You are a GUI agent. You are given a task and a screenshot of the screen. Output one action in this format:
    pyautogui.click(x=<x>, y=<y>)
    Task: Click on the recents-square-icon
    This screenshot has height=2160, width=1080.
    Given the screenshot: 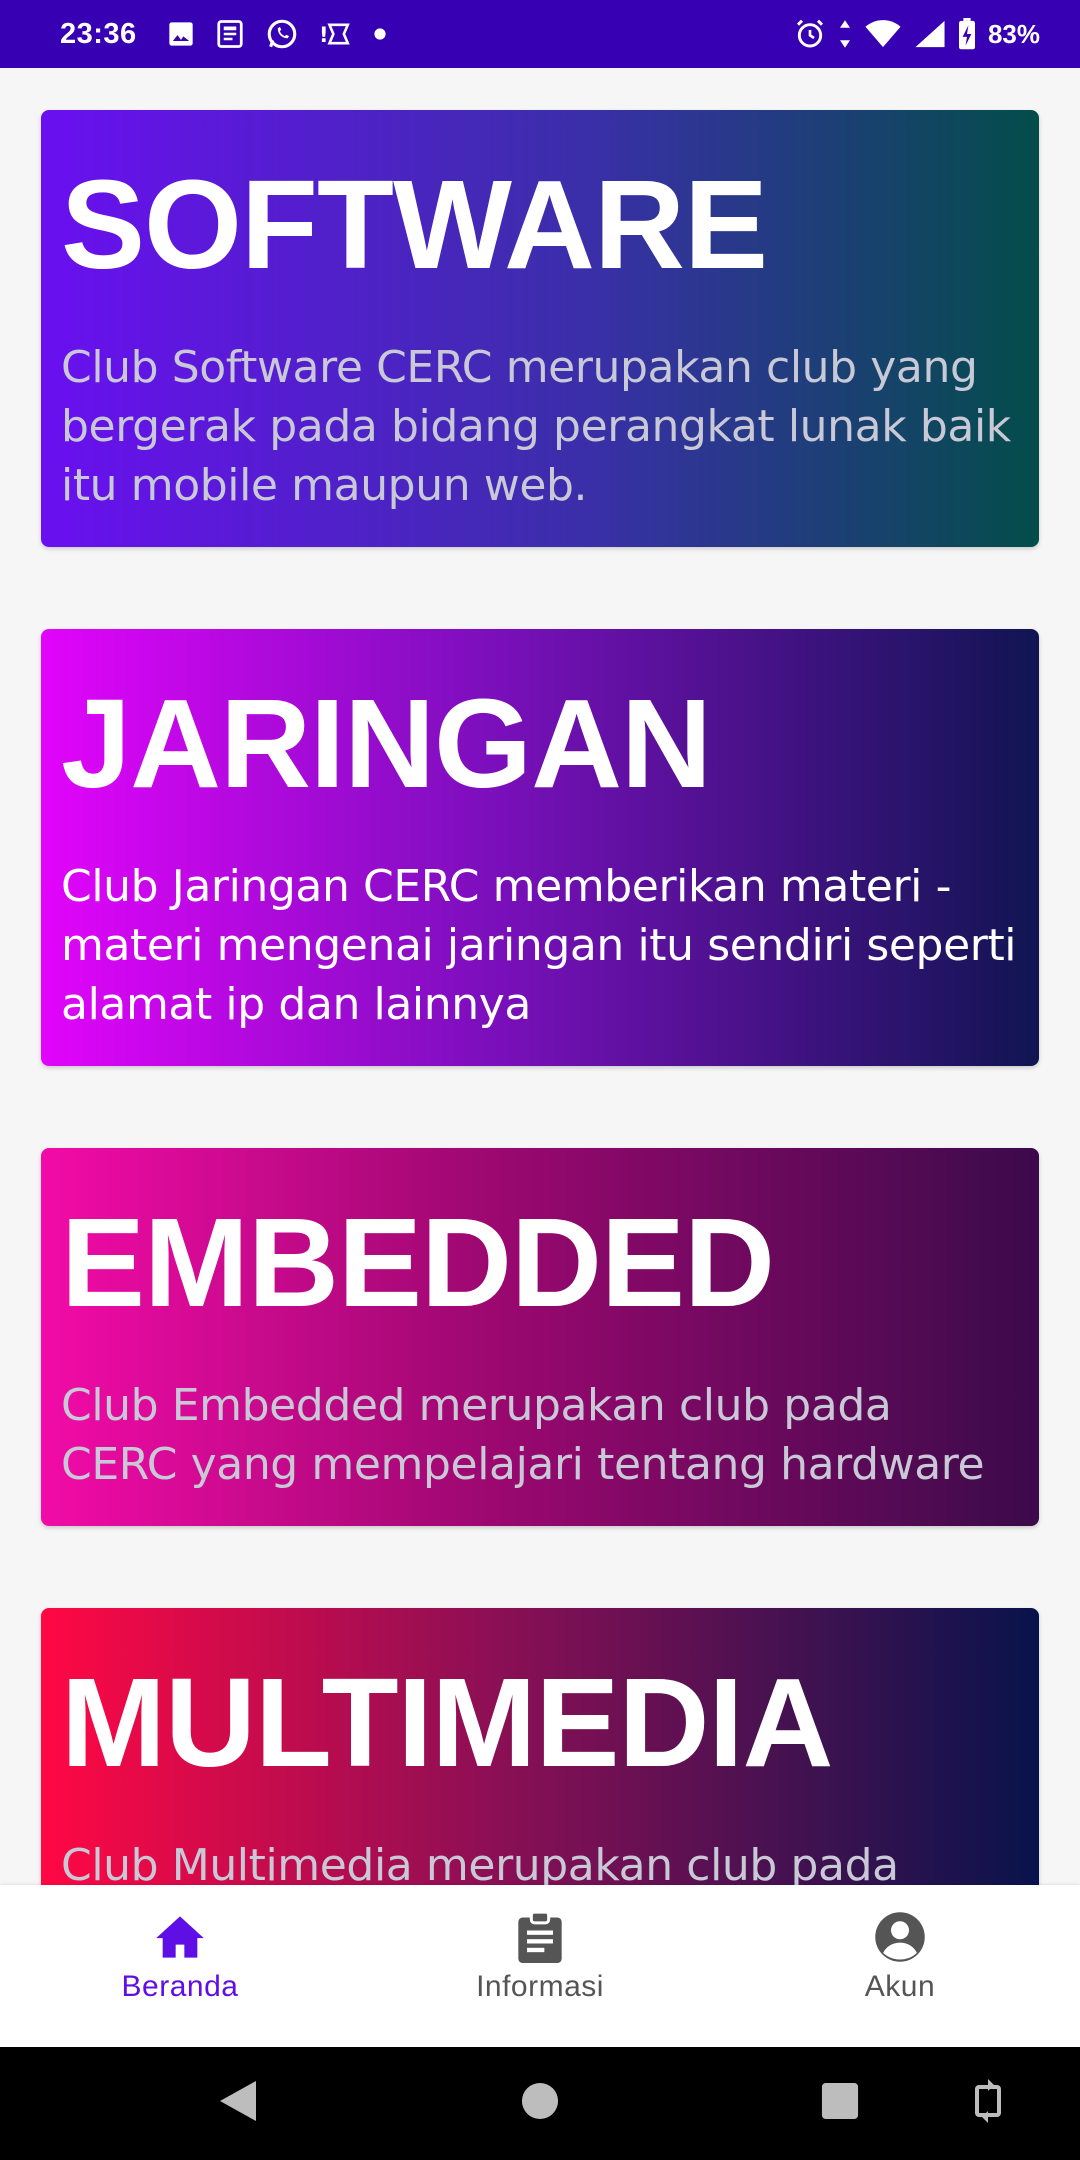 What is the action you would take?
    pyautogui.click(x=840, y=2103)
    